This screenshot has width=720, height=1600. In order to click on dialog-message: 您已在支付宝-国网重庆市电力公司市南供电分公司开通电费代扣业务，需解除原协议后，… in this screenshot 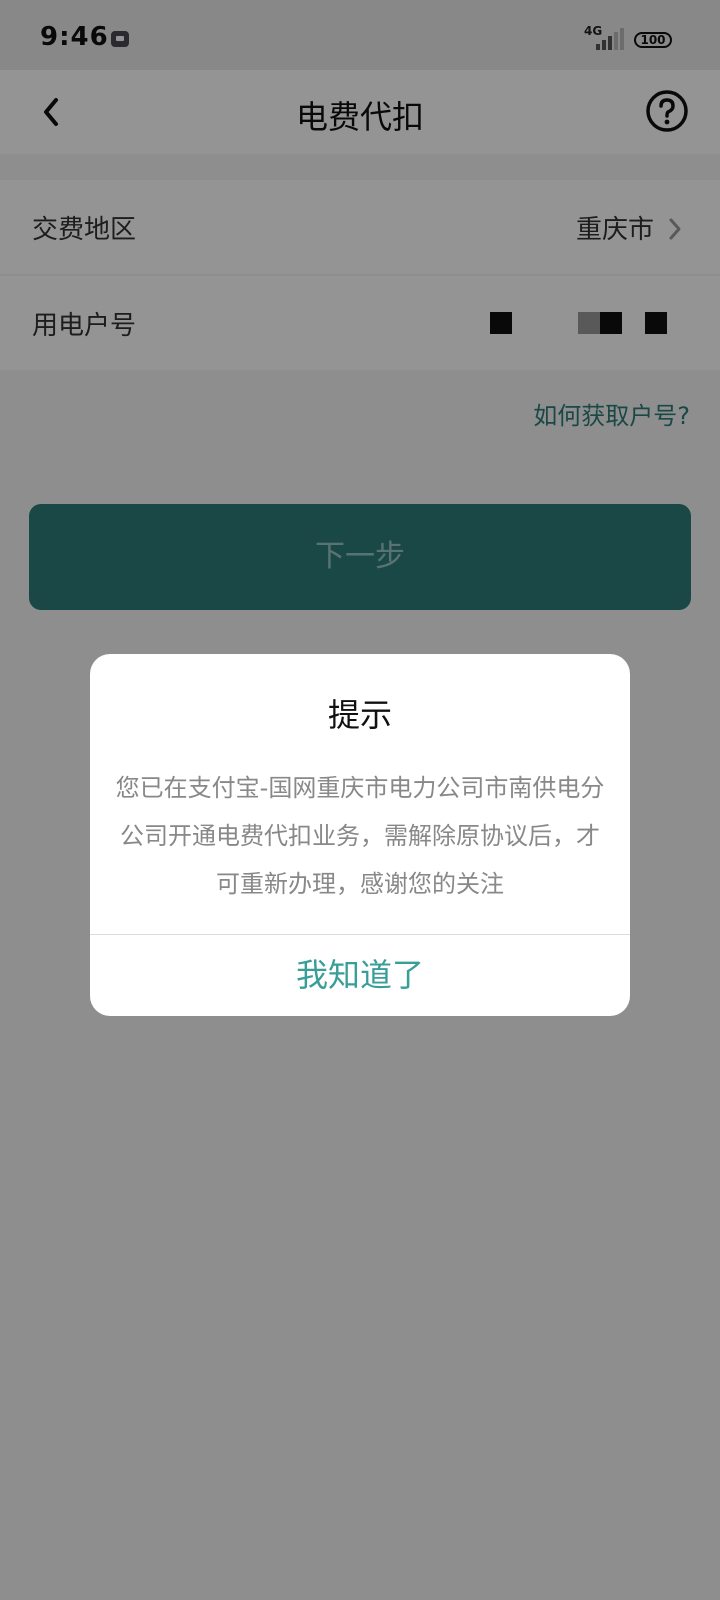, I will do `click(360, 836)`.